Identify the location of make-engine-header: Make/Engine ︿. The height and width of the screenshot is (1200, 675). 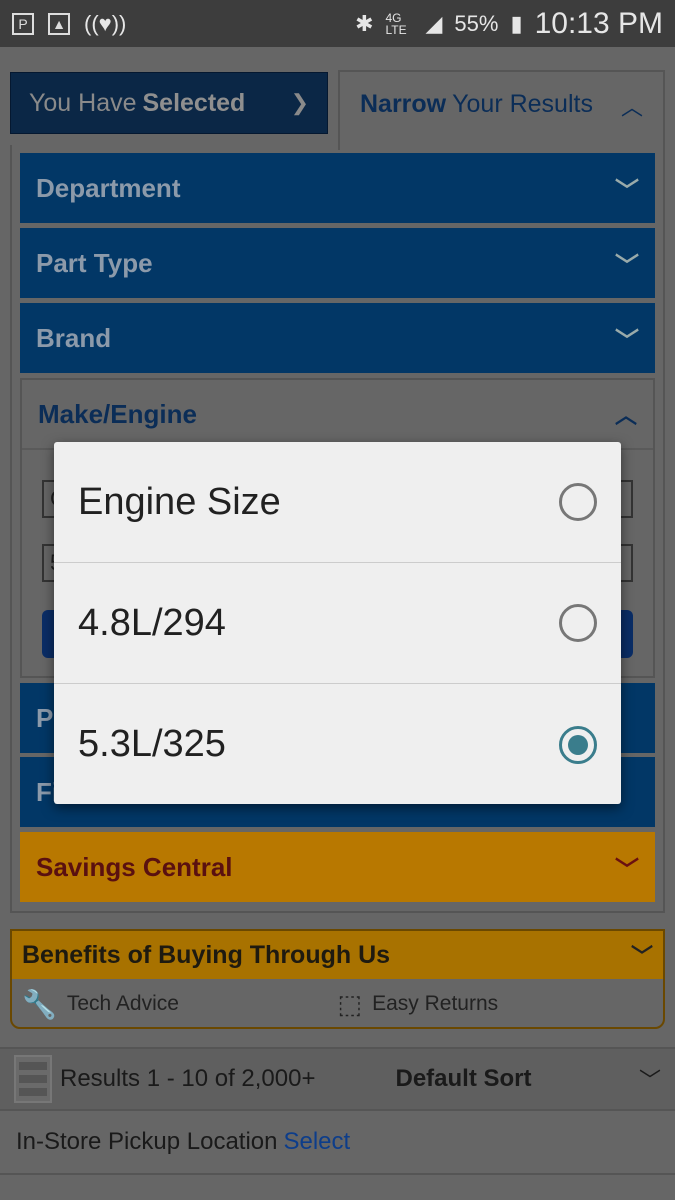
(337, 415).